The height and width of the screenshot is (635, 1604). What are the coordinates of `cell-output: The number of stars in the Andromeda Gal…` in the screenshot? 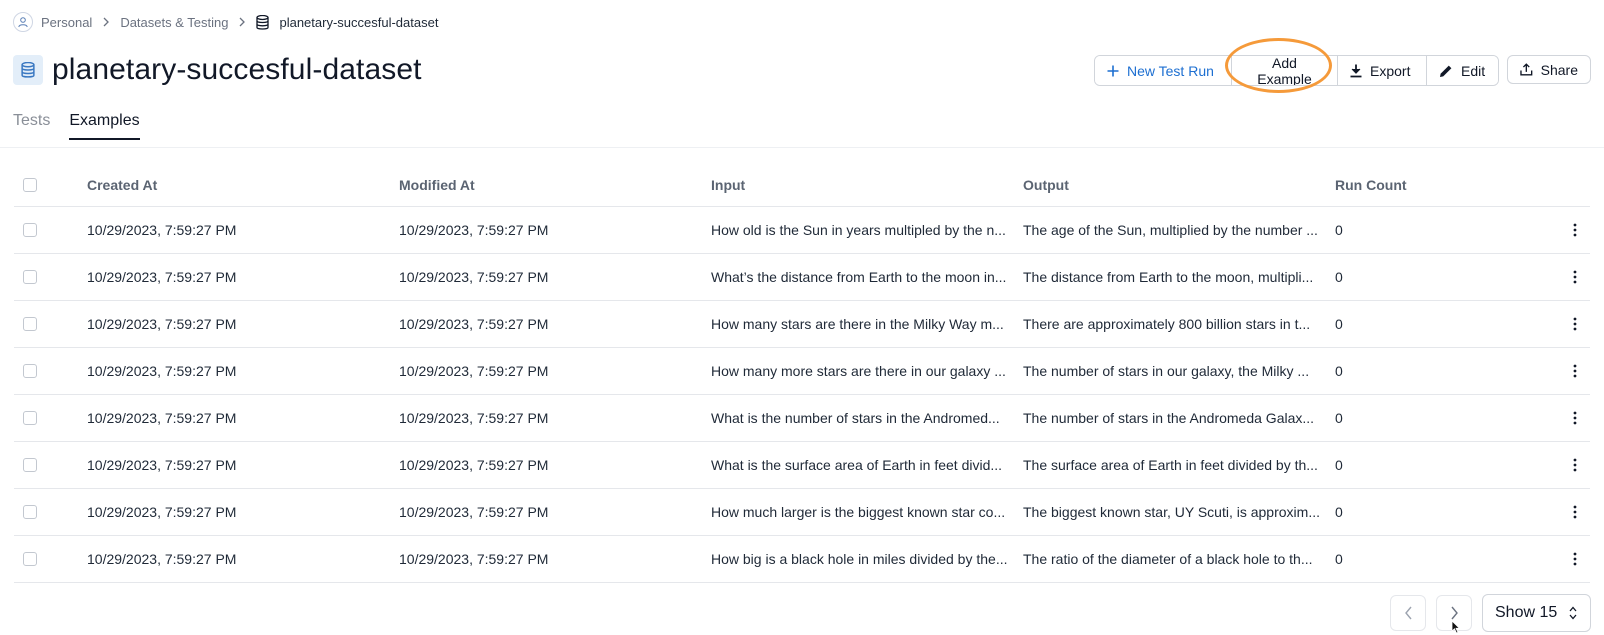 It's located at (1169, 418).